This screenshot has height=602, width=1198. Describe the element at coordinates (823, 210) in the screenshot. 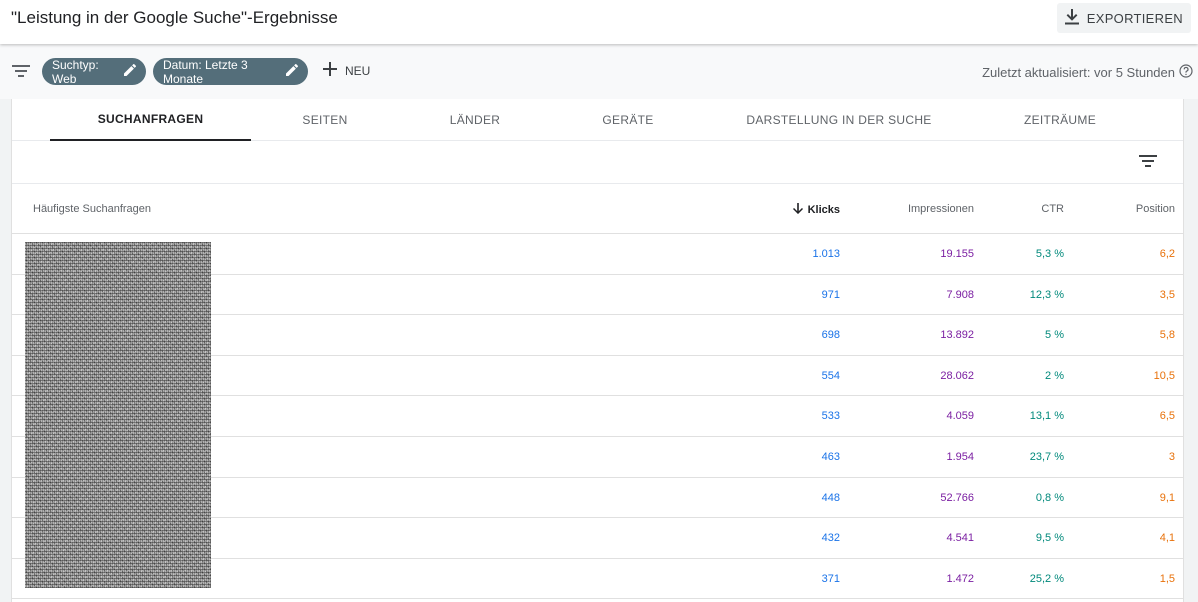

I see `column-header-clicks-label: Klicks` at that location.